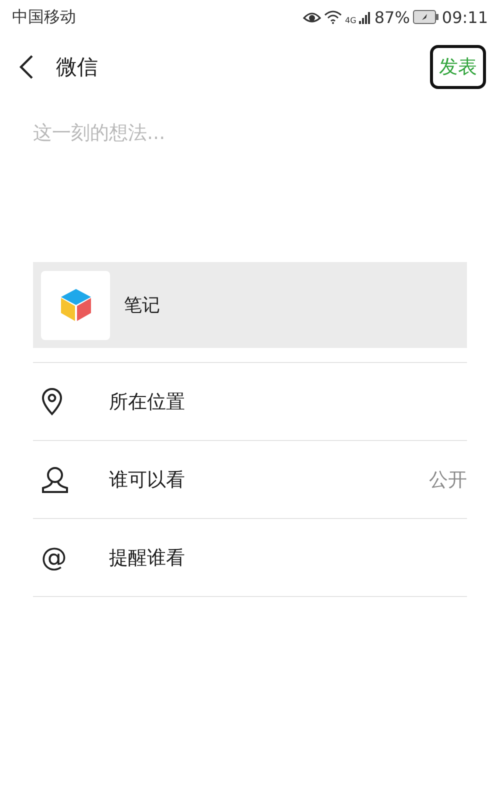 The width and height of the screenshot is (500, 790). I want to click on option-row: @ 提醒谁看, so click(250, 558).